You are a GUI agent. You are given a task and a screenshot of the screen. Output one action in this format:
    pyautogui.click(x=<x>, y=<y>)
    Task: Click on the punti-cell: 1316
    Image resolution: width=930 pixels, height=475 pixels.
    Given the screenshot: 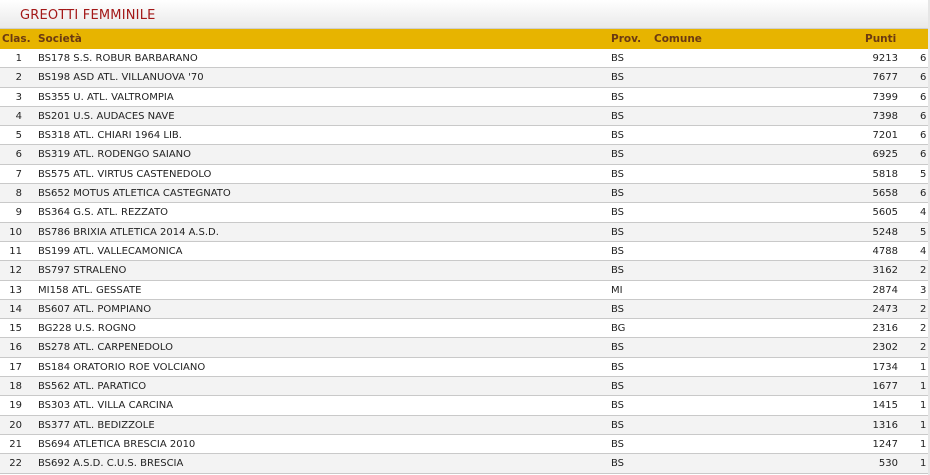 What is the action you would take?
    pyautogui.click(x=885, y=425)
    